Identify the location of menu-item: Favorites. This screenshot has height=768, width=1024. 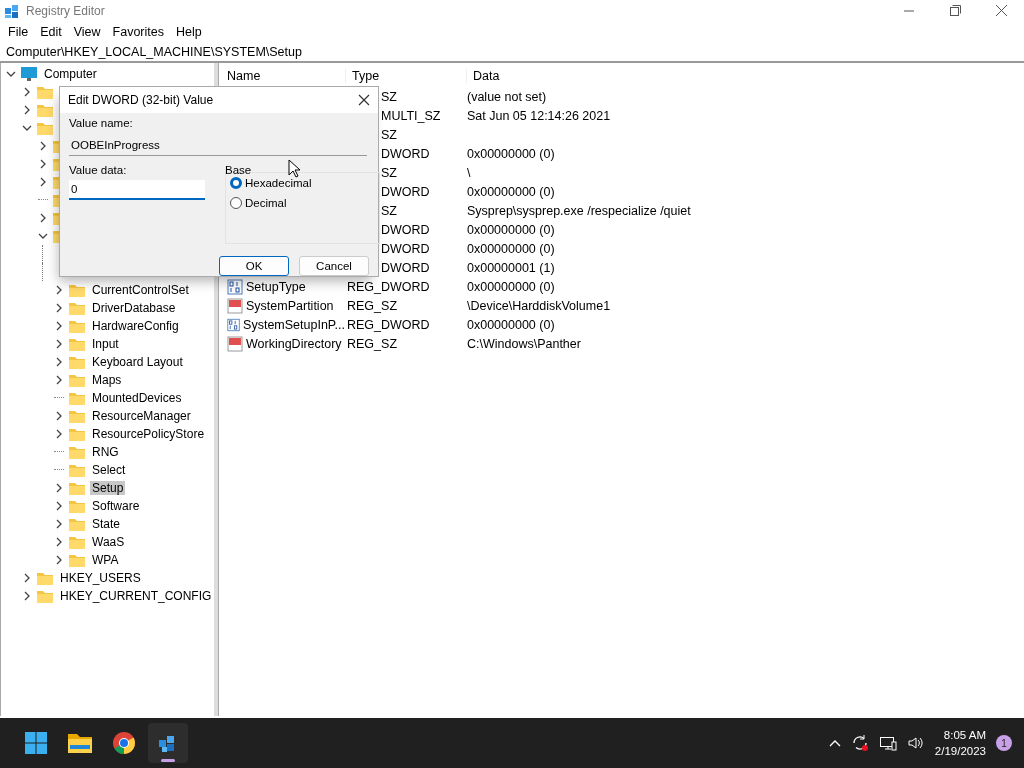
(138, 32).